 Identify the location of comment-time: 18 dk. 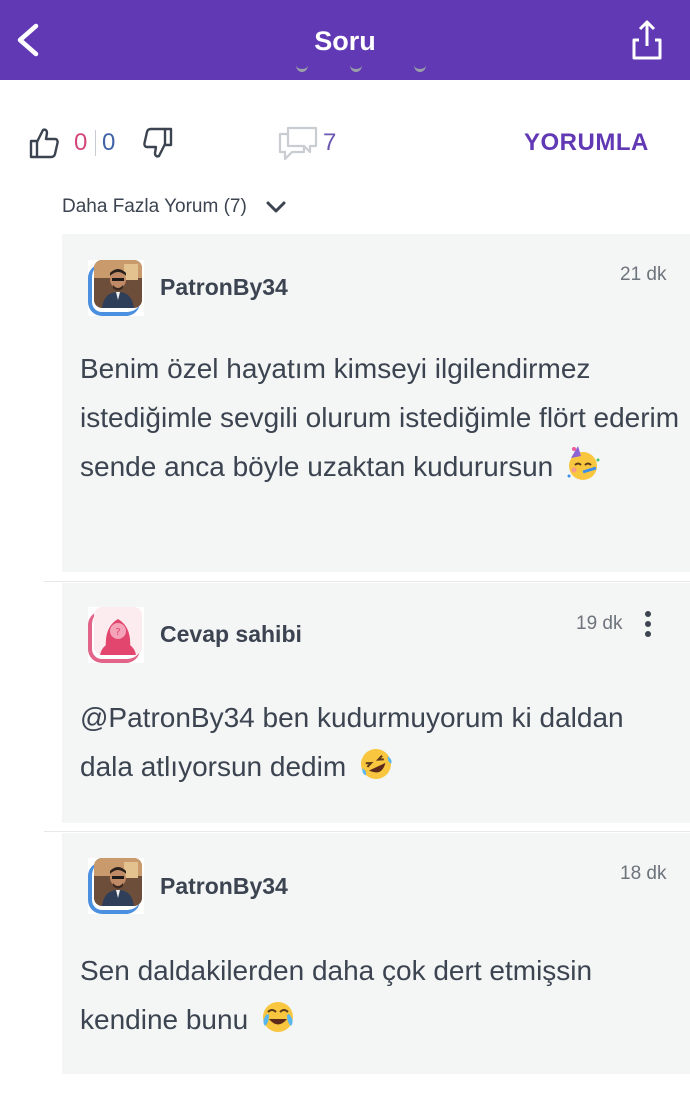
(643, 873).